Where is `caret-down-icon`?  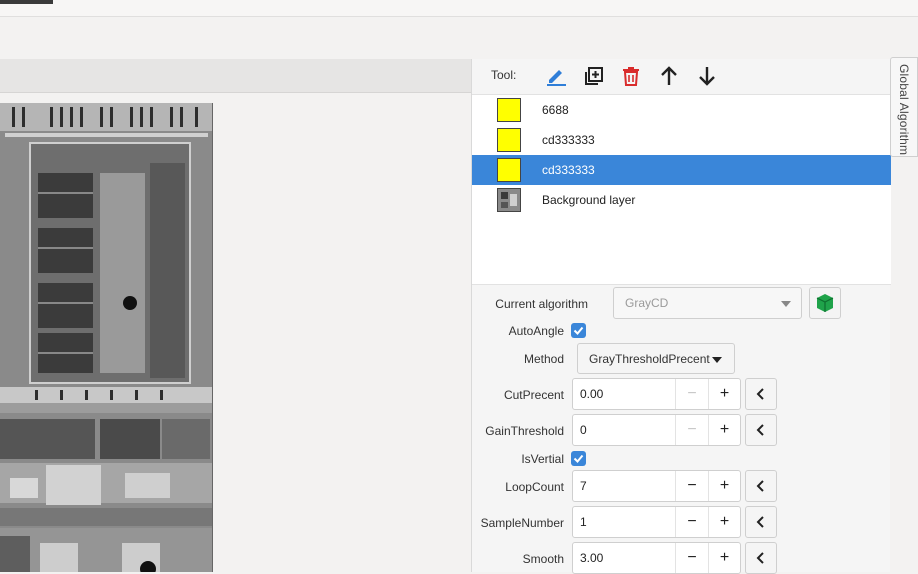
caret-down-icon is located at coordinates (717, 360).